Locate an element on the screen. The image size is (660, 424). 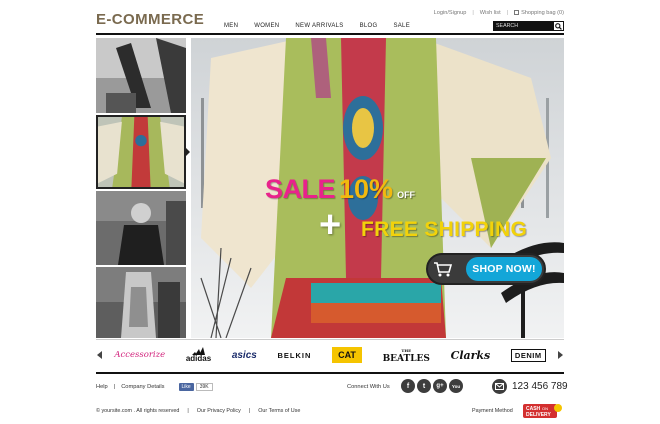
facebook-icon: f is located at coordinates (408, 386).